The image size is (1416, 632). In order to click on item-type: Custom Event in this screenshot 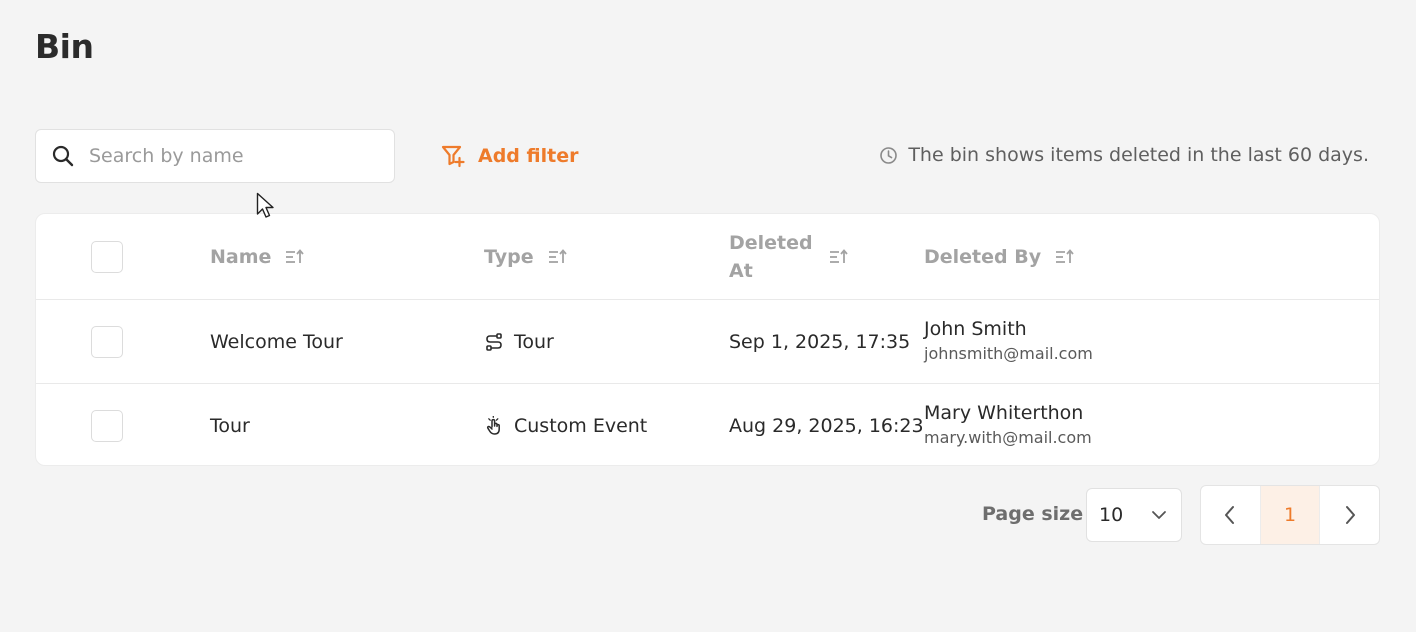, I will do `click(565, 426)`.